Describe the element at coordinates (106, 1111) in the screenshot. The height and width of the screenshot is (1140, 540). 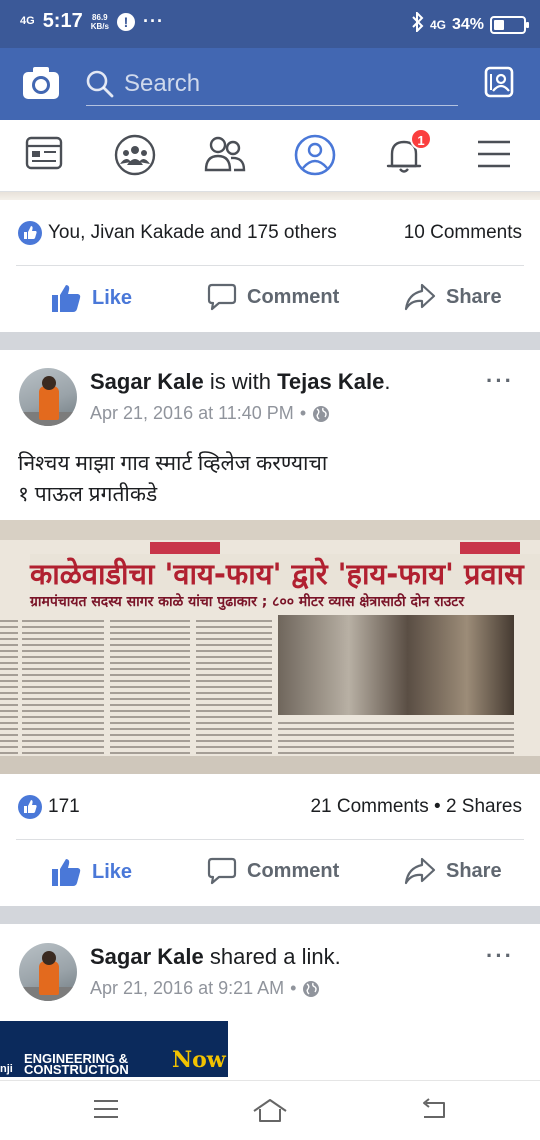
I see `recent-apps-icon` at that location.